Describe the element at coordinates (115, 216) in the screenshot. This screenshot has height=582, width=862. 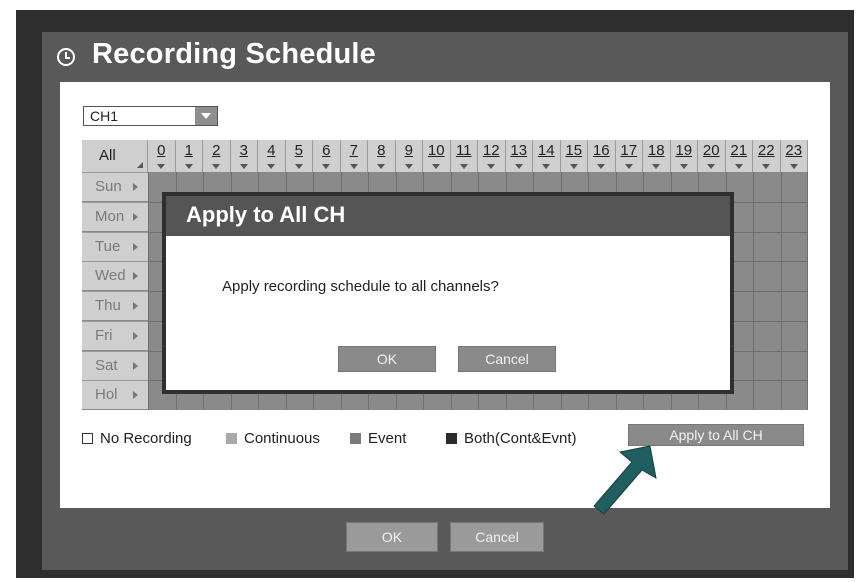
I see `day-row-mon: Mon` at that location.